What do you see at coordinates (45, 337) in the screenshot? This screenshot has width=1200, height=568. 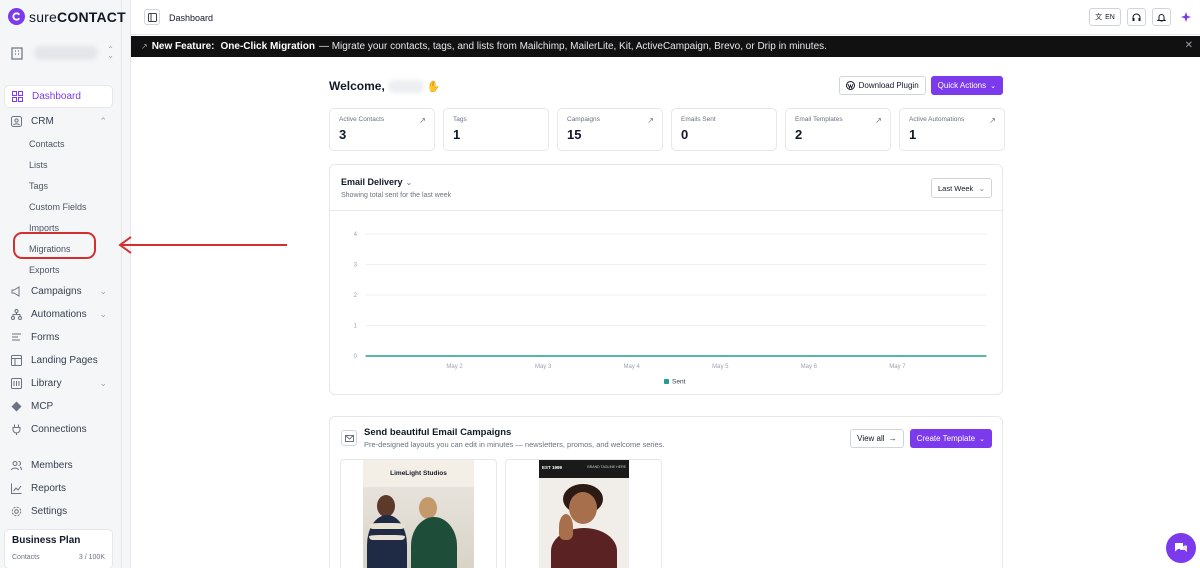 I see `sidebar-item-label: Forms` at bounding box center [45, 337].